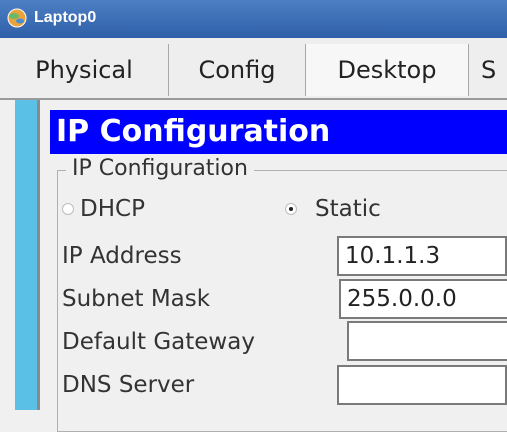 This screenshot has width=507, height=432. What do you see at coordinates (136, 299) in the screenshot?
I see `subnet-mask-label: Subnet Mask` at bounding box center [136, 299].